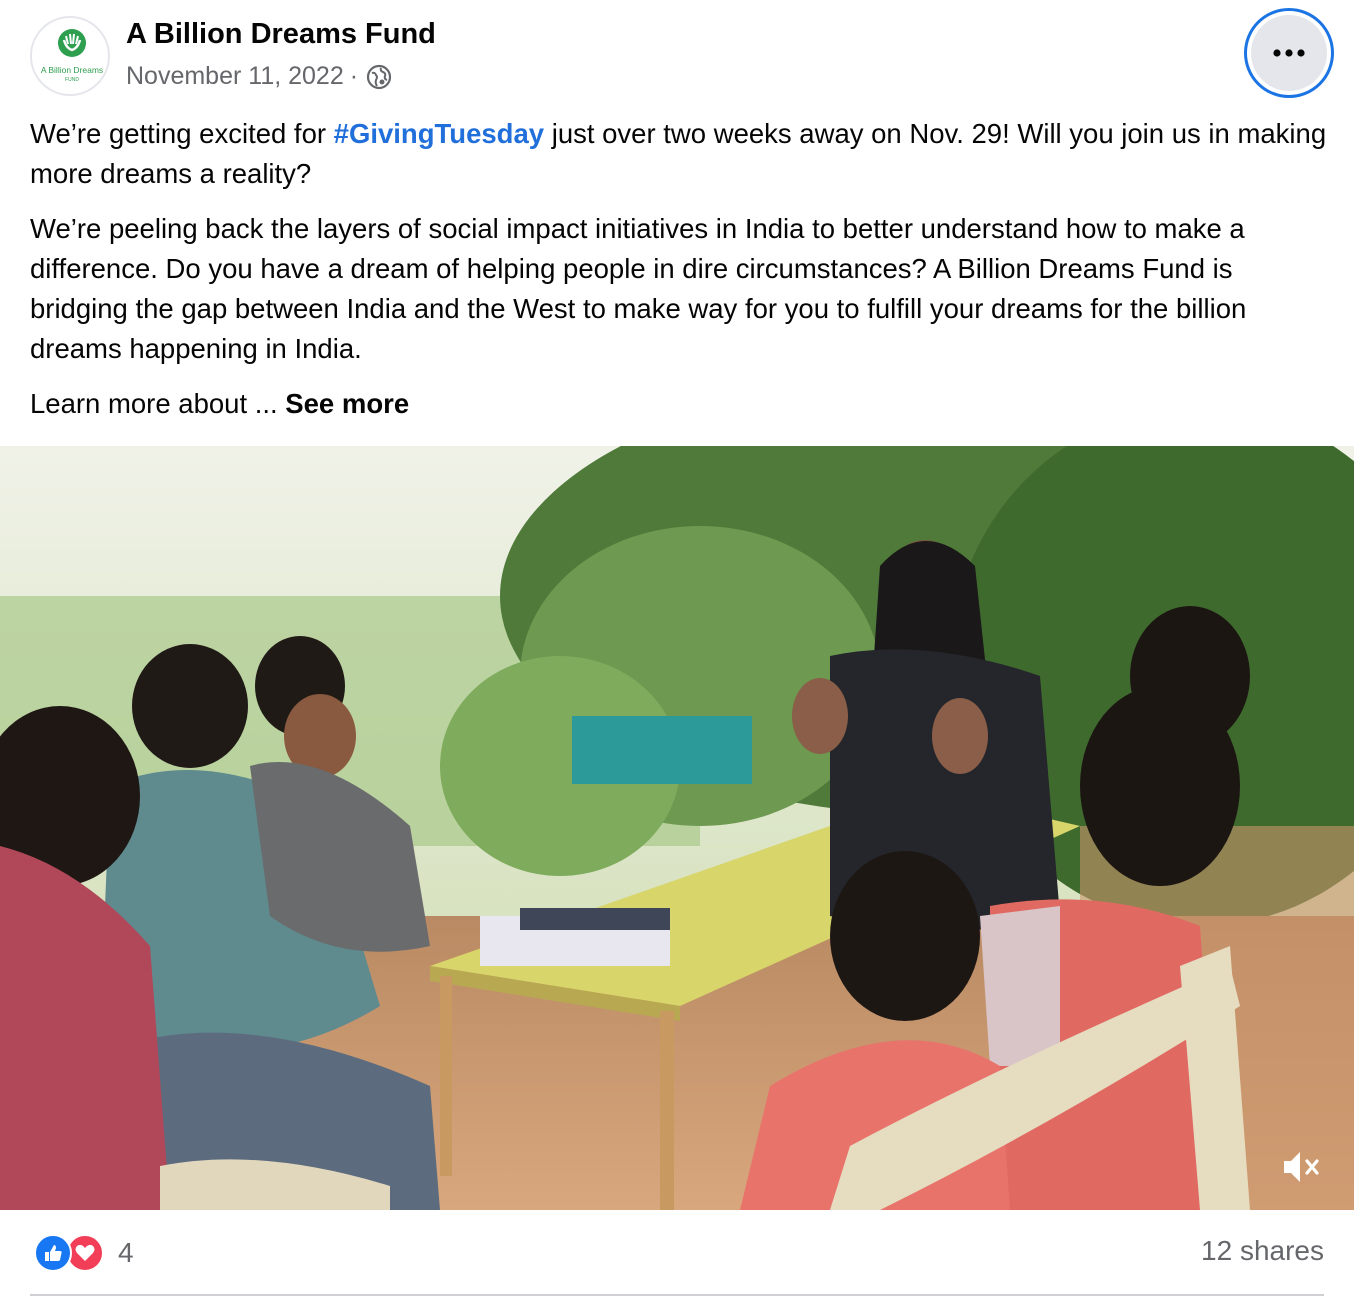 The image size is (1354, 1300). Describe the element at coordinates (379, 77) in the screenshot. I see `globe-icon` at that location.